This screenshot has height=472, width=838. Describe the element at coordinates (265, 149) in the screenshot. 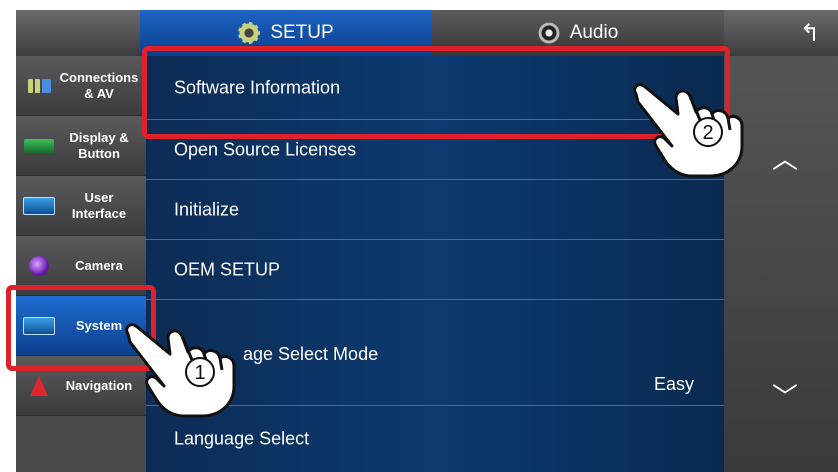

I see `menu-item-label: Open Source Licenses` at that location.